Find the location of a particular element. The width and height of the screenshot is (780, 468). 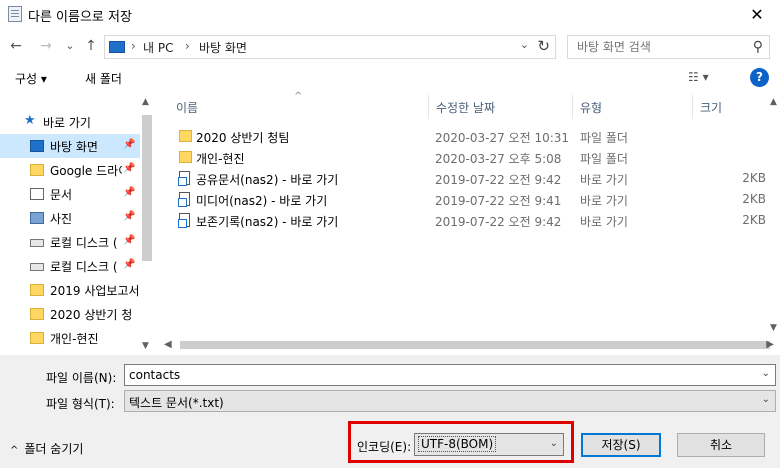

up-button: ↑ is located at coordinates (91, 46).